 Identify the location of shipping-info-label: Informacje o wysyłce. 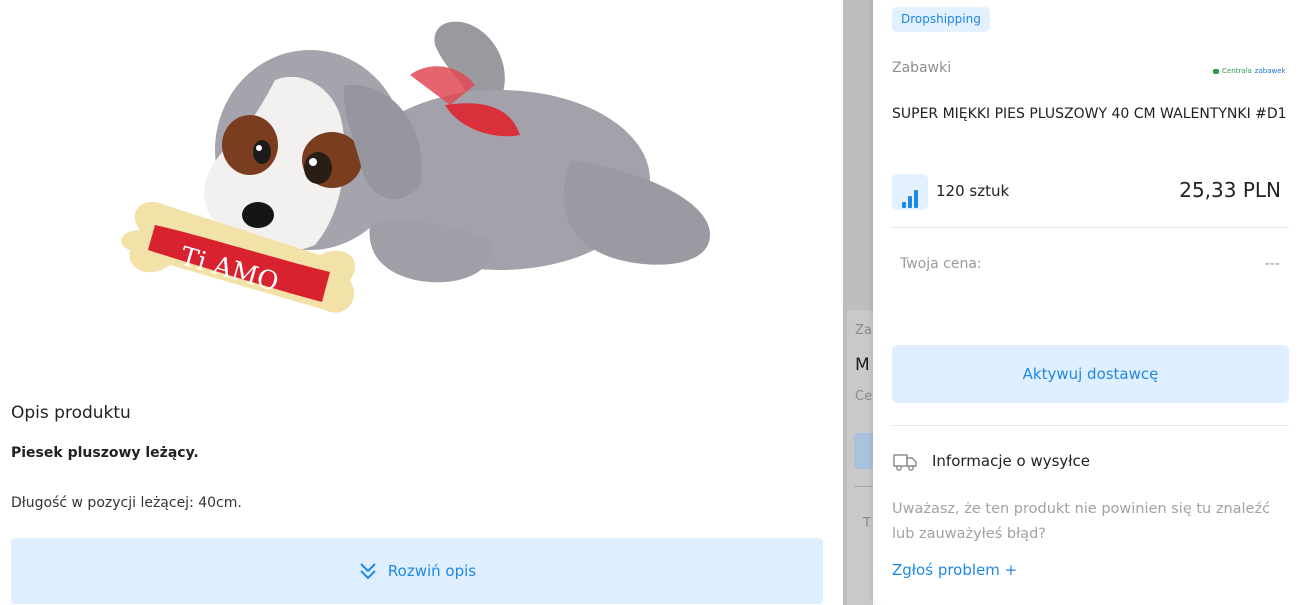
(1011, 461).